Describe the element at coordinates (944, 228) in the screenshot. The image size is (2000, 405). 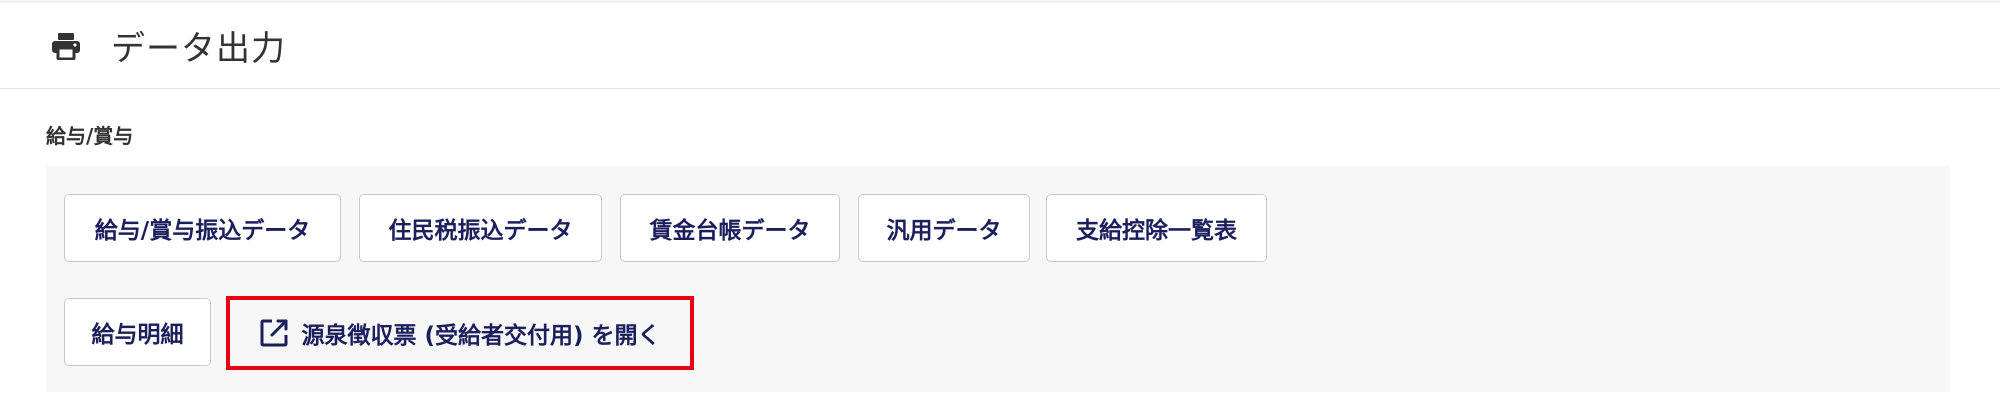
I see `general-data-button: 汎用データ` at that location.